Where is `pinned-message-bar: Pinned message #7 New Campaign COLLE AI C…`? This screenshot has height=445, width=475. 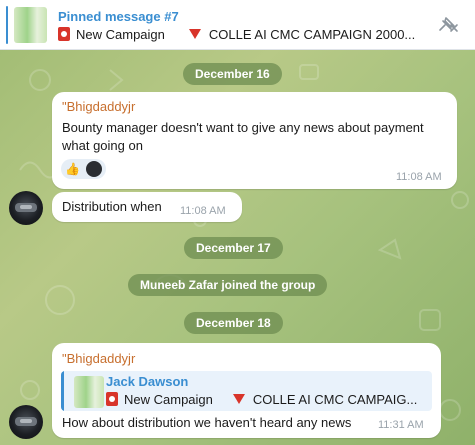 pinned-message-bar: Pinned message #7 New Campaign COLLE AI C… is located at coordinates (237, 25).